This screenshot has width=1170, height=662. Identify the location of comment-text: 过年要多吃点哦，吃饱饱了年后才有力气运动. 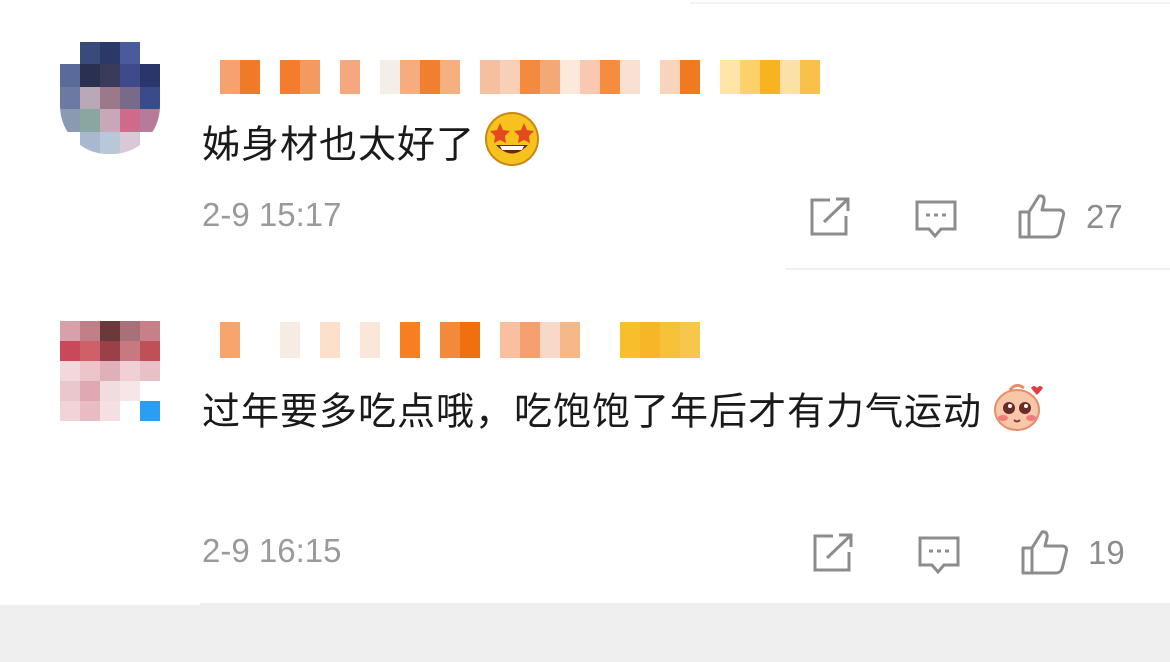
(667, 414).